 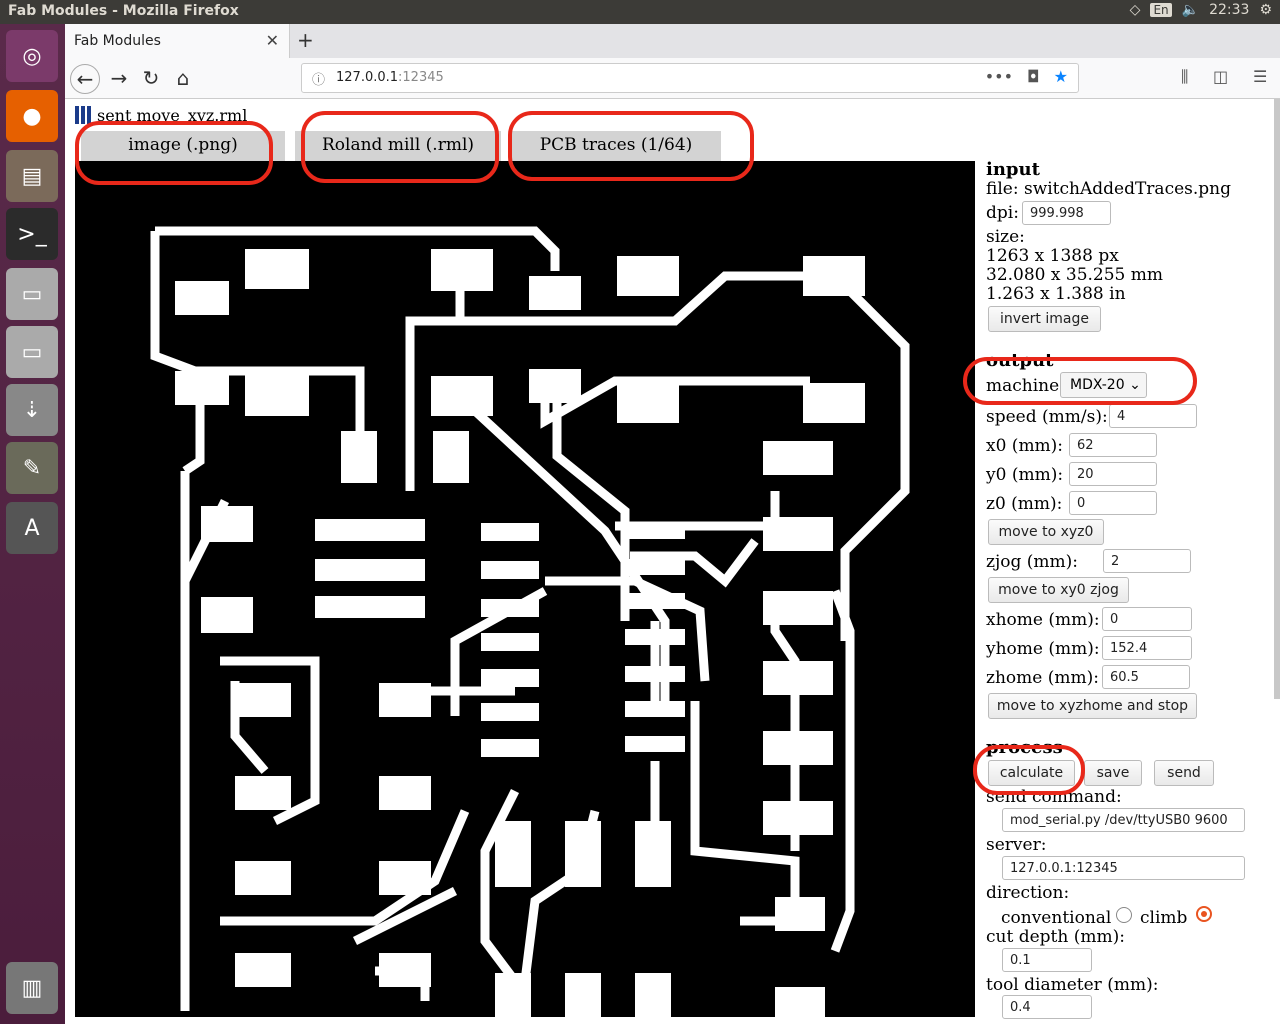 What do you see at coordinates (1113, 474) in the screenshot?
I see `y0-input: 20` at bounding box center [1113, 474].